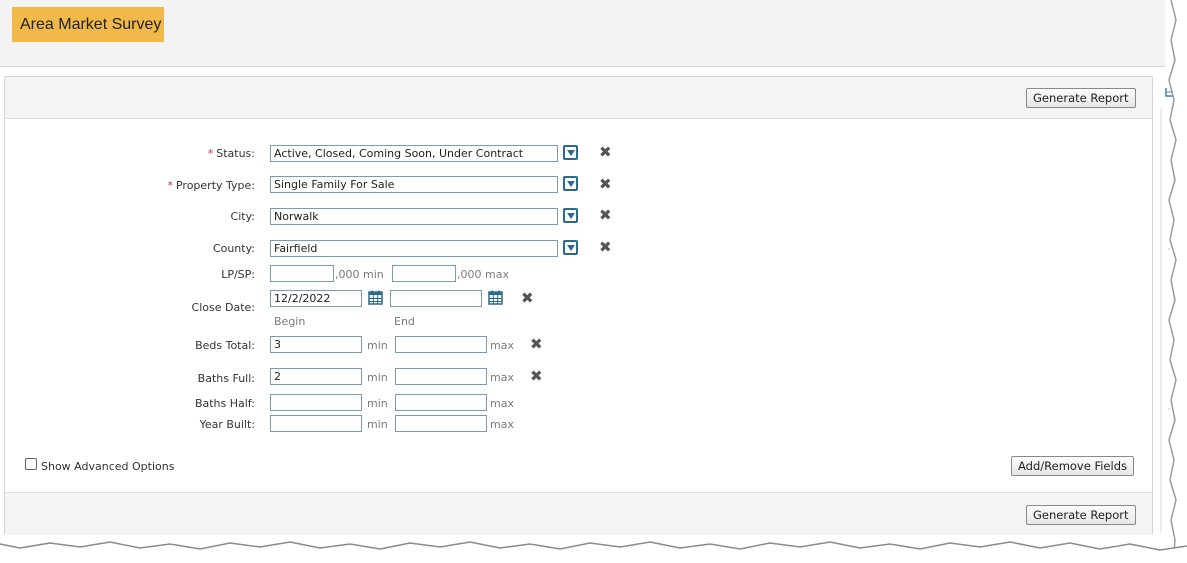 This screenshot has height=563, width=1187. What do you see at coordinates (502, 377) in the screenshot?
I see `baths-full-max-hint: max` at bounding box center [502, 377].